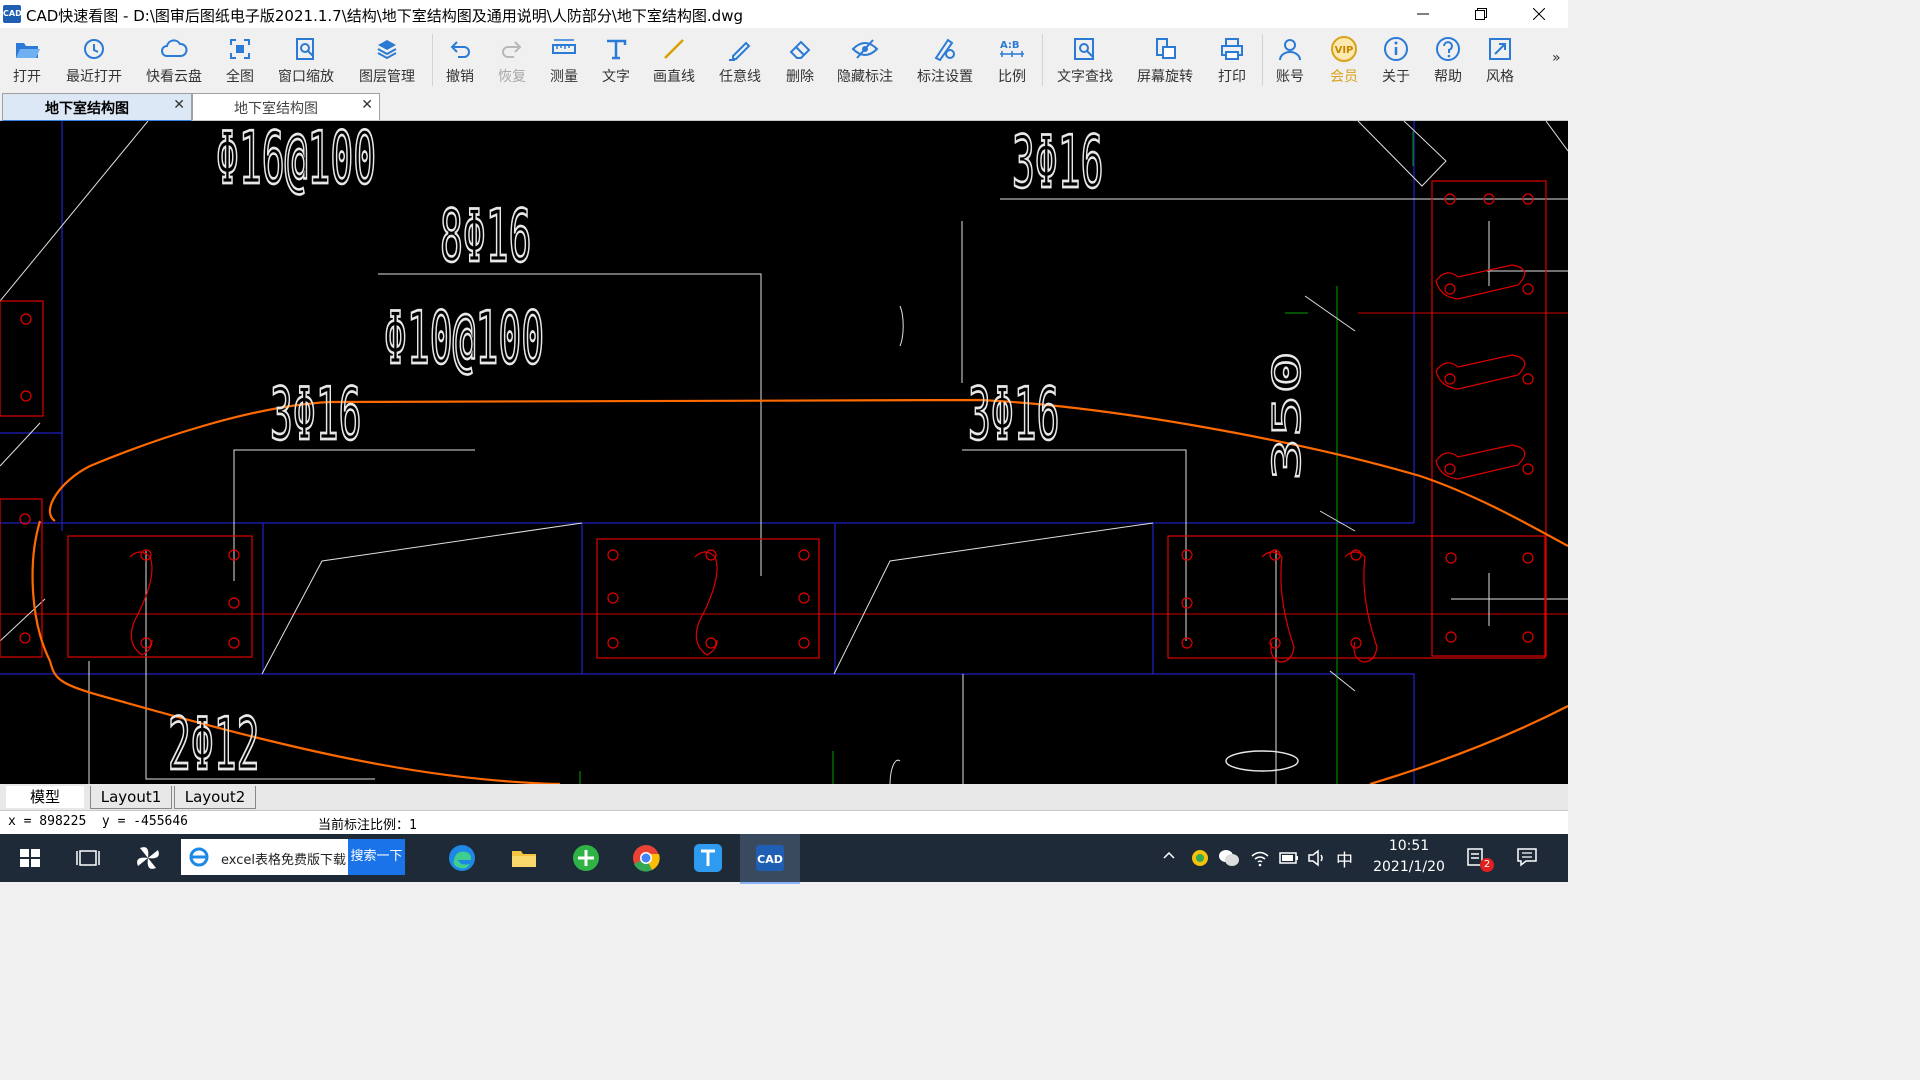  Describe the element at coordinates (1084, 49) in the screenshot. I see `text-search-icon` at that location.